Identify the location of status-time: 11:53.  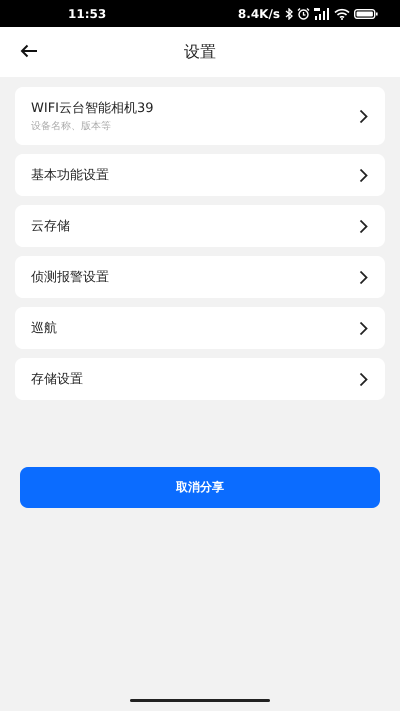
(87, 13).